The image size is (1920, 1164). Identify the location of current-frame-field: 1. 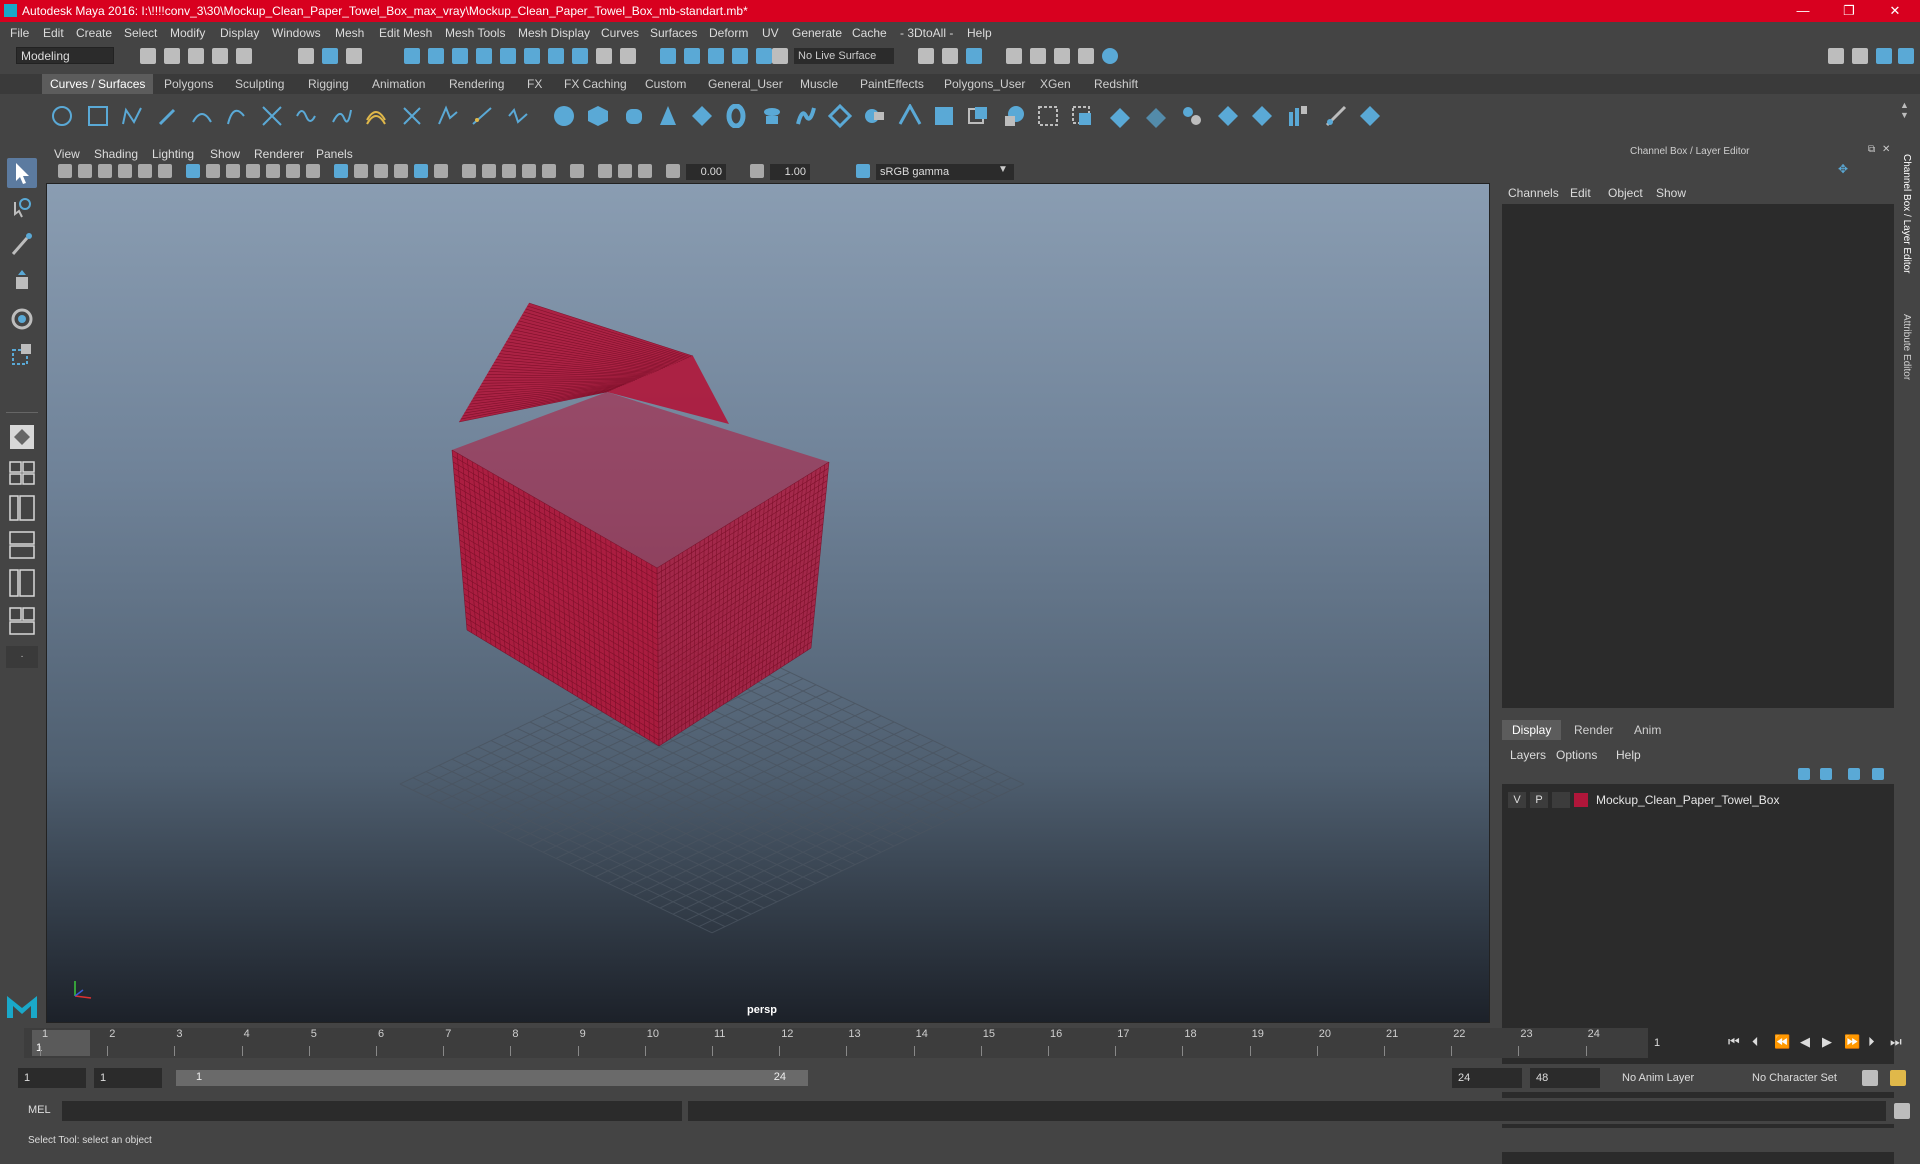
(1683, 1043).